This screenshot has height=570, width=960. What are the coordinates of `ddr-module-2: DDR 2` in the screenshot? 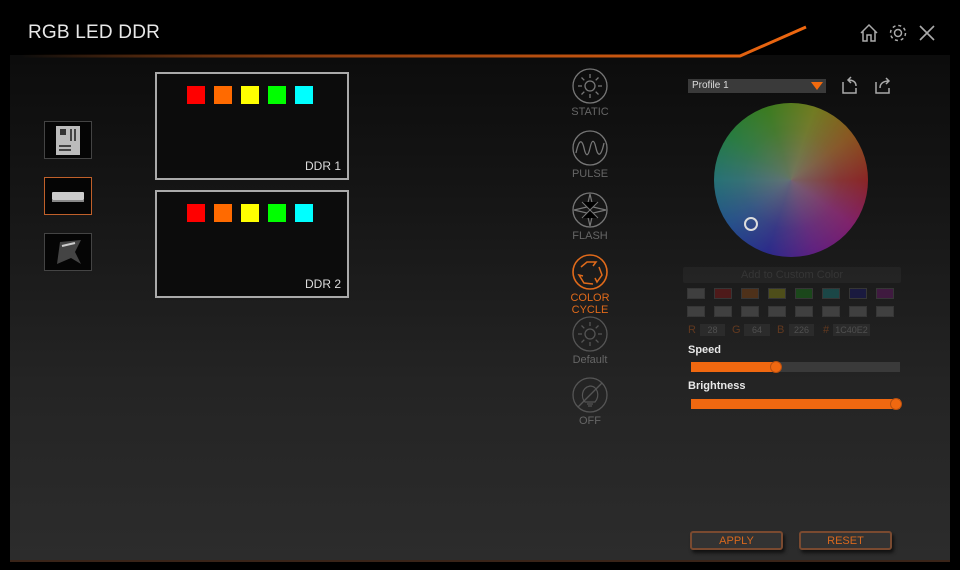 It's located at (252, 244).